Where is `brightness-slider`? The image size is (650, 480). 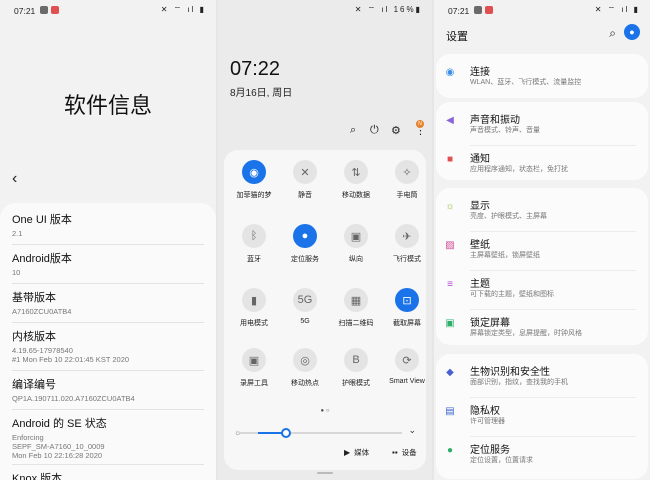
brightness-slider is located at coordinates (321, 433).